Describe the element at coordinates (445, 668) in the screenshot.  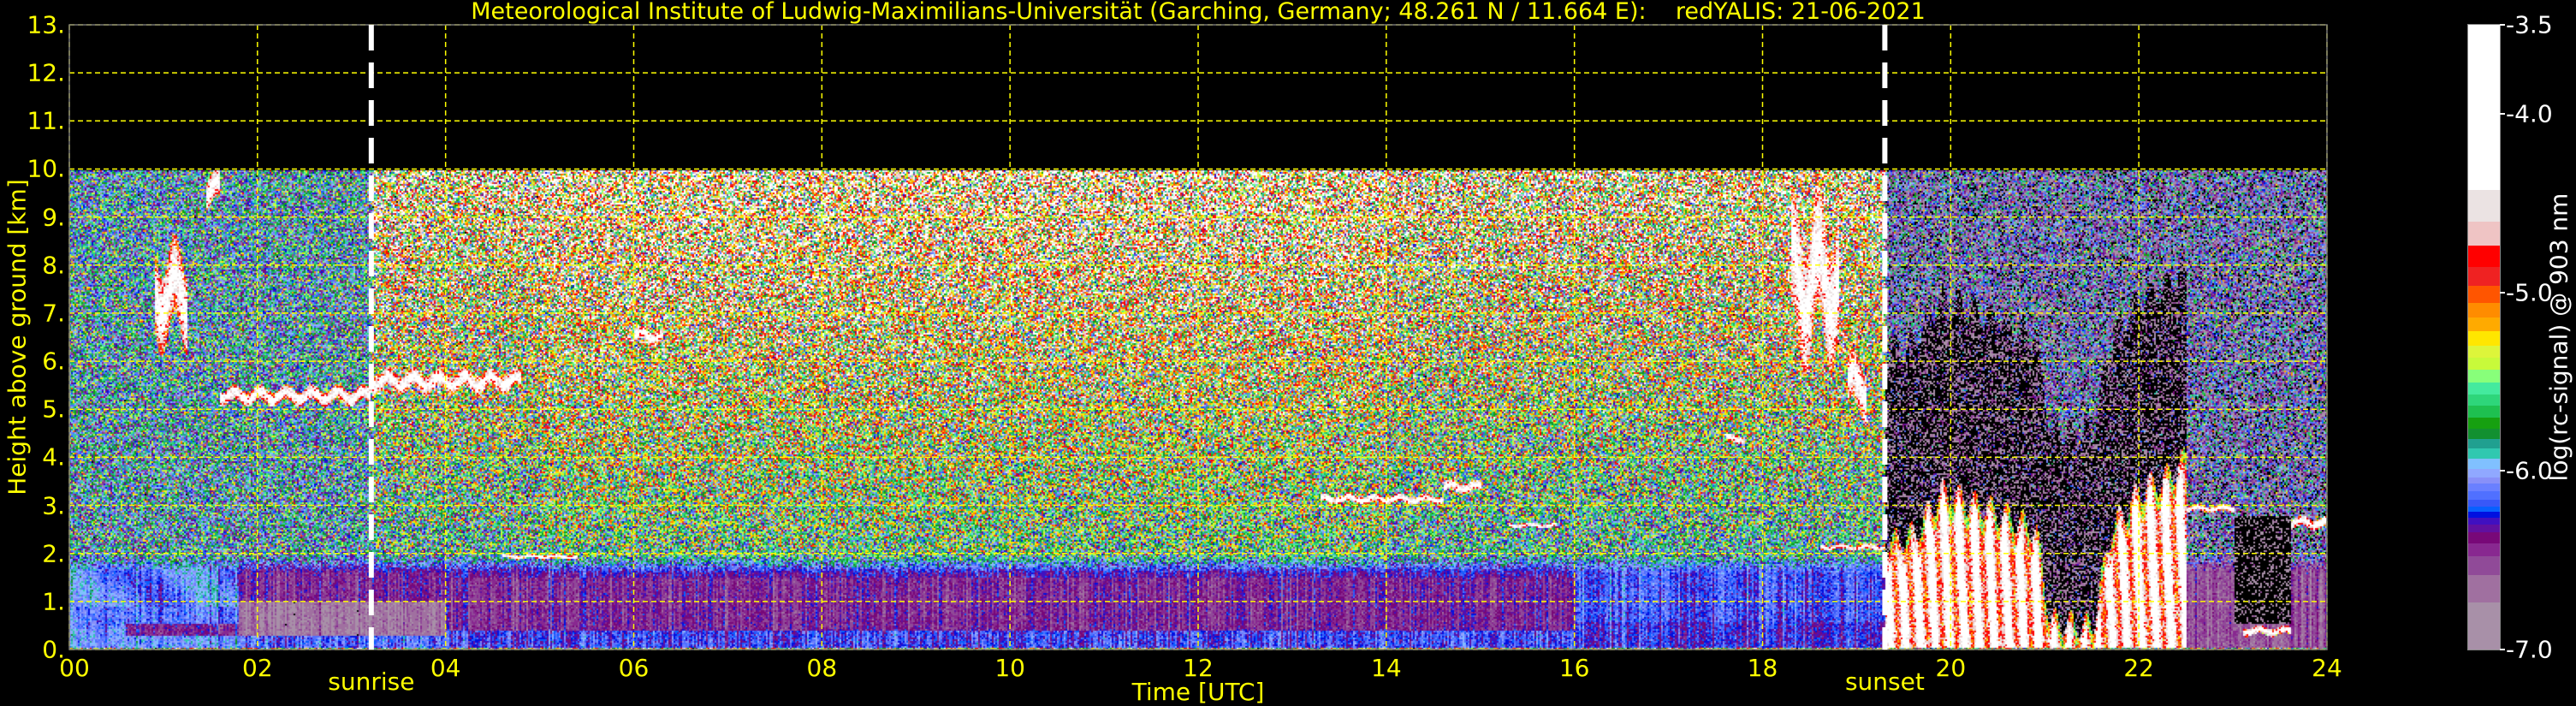
I see `x-tick-label: 04` at that location.